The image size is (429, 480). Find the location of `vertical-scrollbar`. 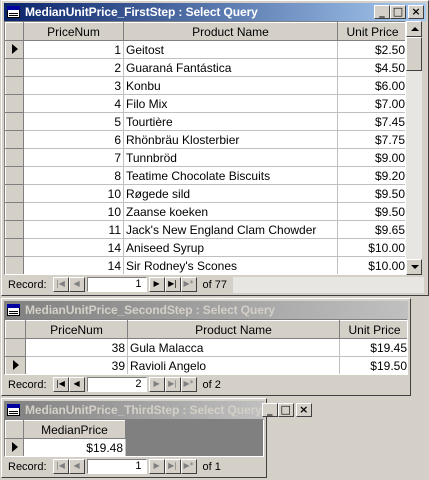

vertical-scrollbar is located at coordinates (414, 148).